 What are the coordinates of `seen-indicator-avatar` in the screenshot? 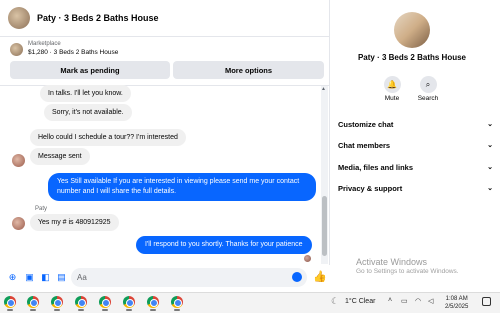 It's located at (307, 258).